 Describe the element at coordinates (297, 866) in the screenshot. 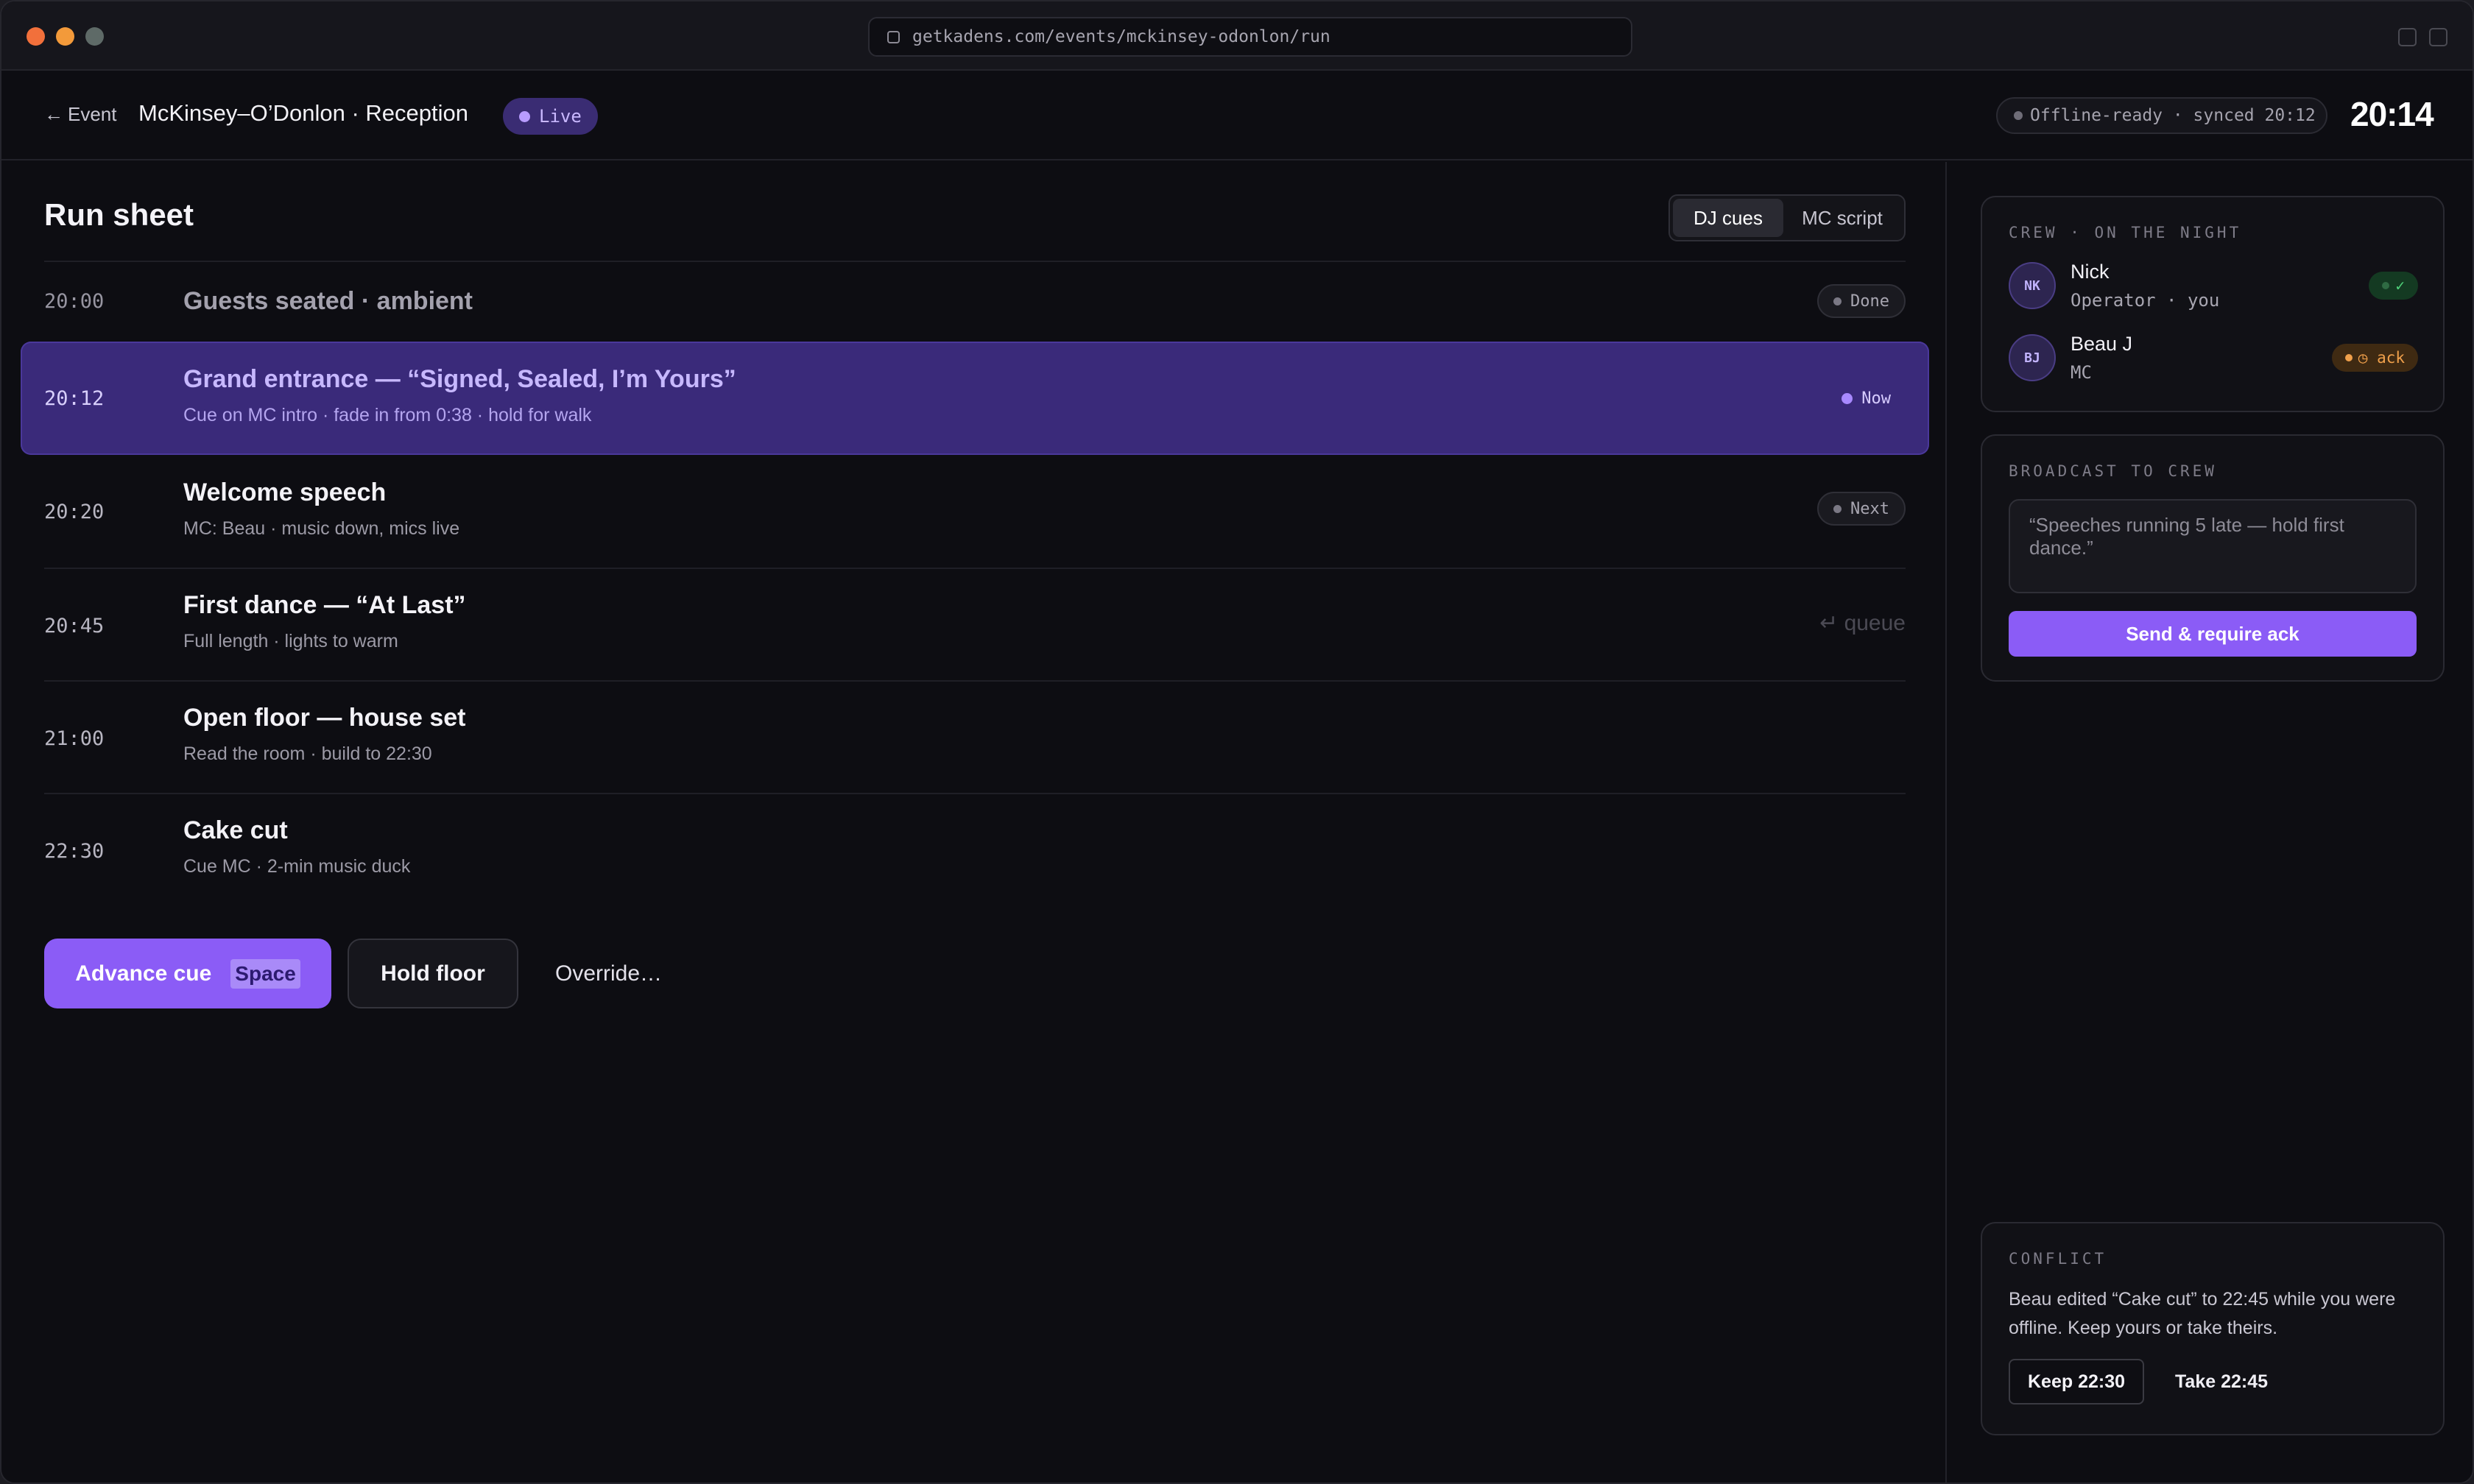

I see `cue-subtitle: Cue MC · 2-min music duck` at that location.